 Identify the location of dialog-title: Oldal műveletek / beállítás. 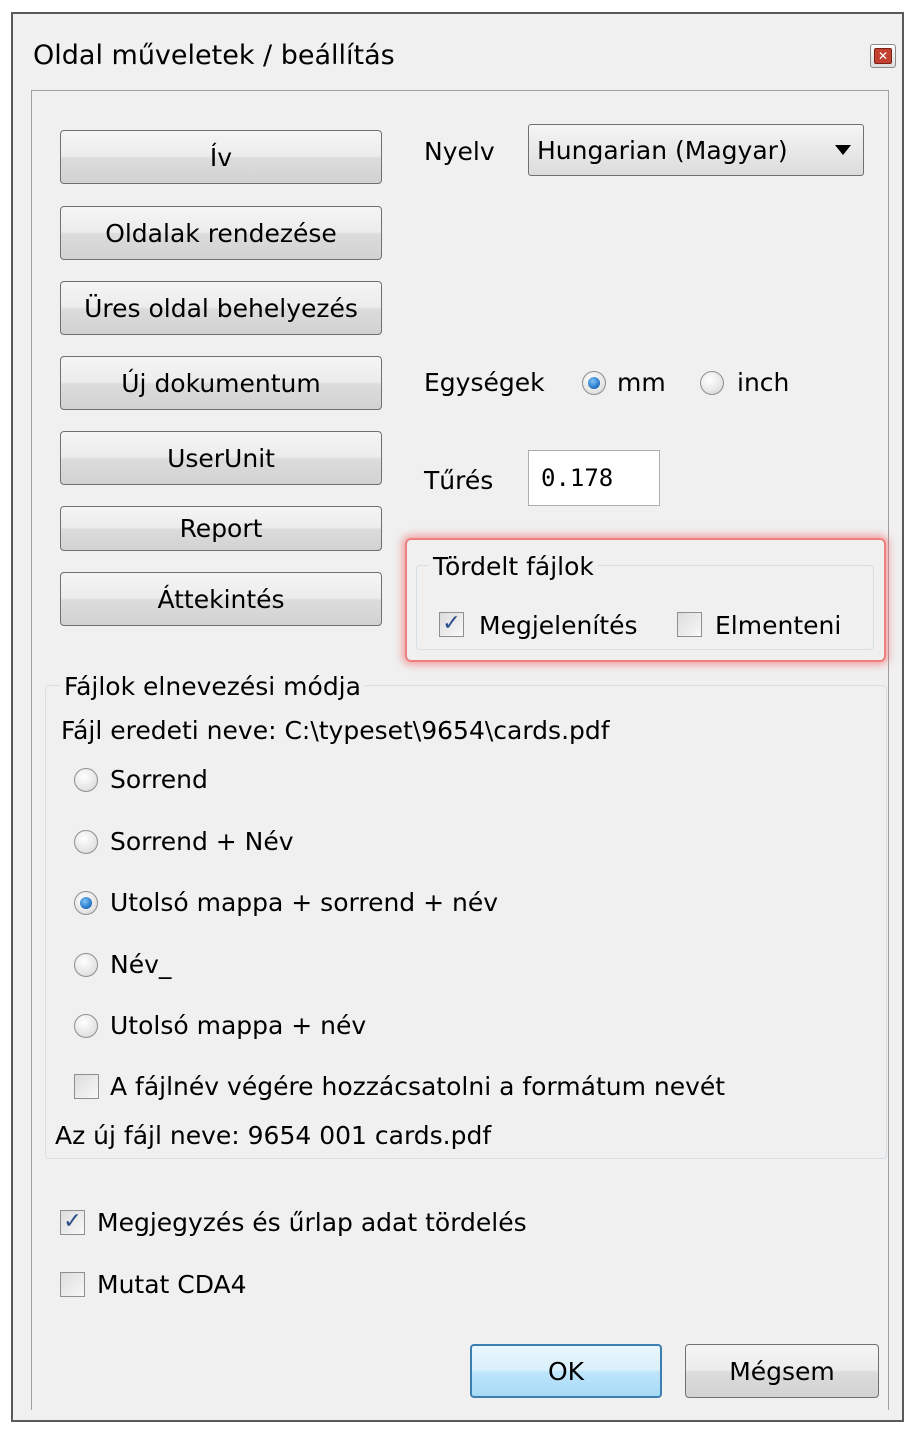
(214, 55).